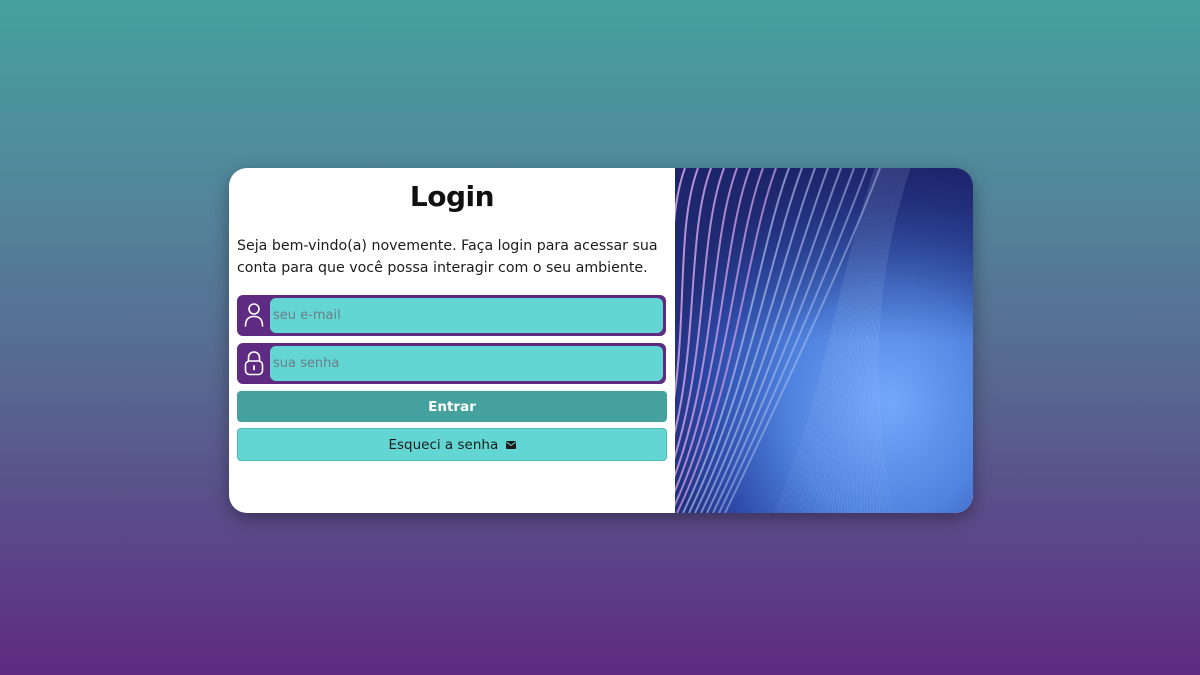 Image resolution: width=1200 pixels, height=675 pixels. Describe the element at coordinates (452, 196) in the screenshot. I see `page-title: Login` at that location.